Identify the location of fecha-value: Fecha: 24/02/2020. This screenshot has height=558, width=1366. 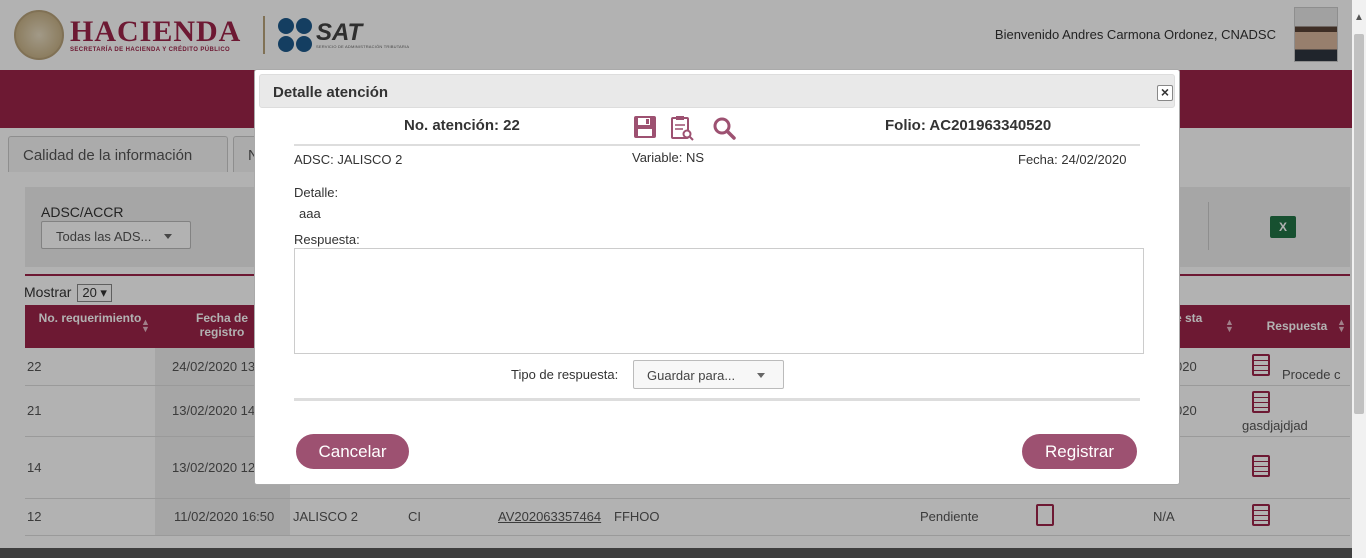
(1072, 159).